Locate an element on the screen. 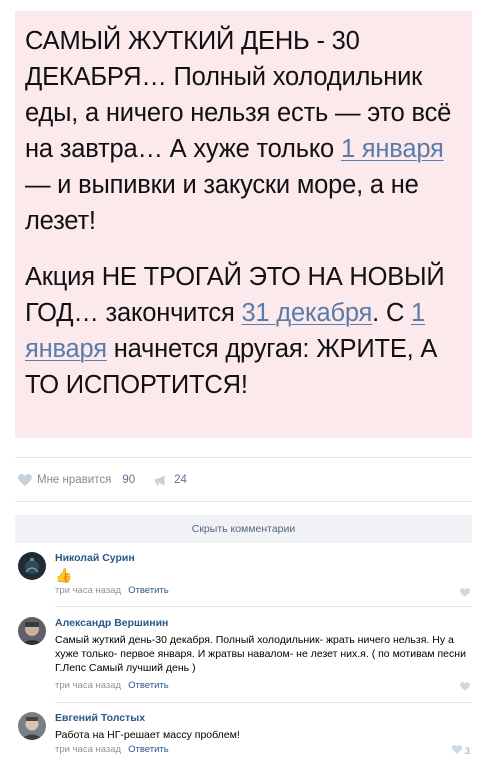 The height and width of the screenshot is (767, 486). meme-text: . С is located at coordinates (392, 313).